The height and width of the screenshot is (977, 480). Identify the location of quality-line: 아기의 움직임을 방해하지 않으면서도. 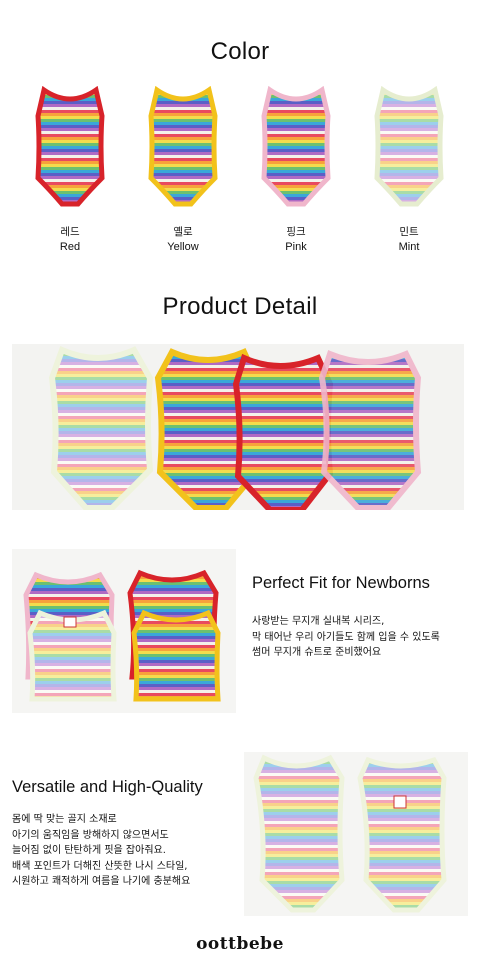
(90, 835).